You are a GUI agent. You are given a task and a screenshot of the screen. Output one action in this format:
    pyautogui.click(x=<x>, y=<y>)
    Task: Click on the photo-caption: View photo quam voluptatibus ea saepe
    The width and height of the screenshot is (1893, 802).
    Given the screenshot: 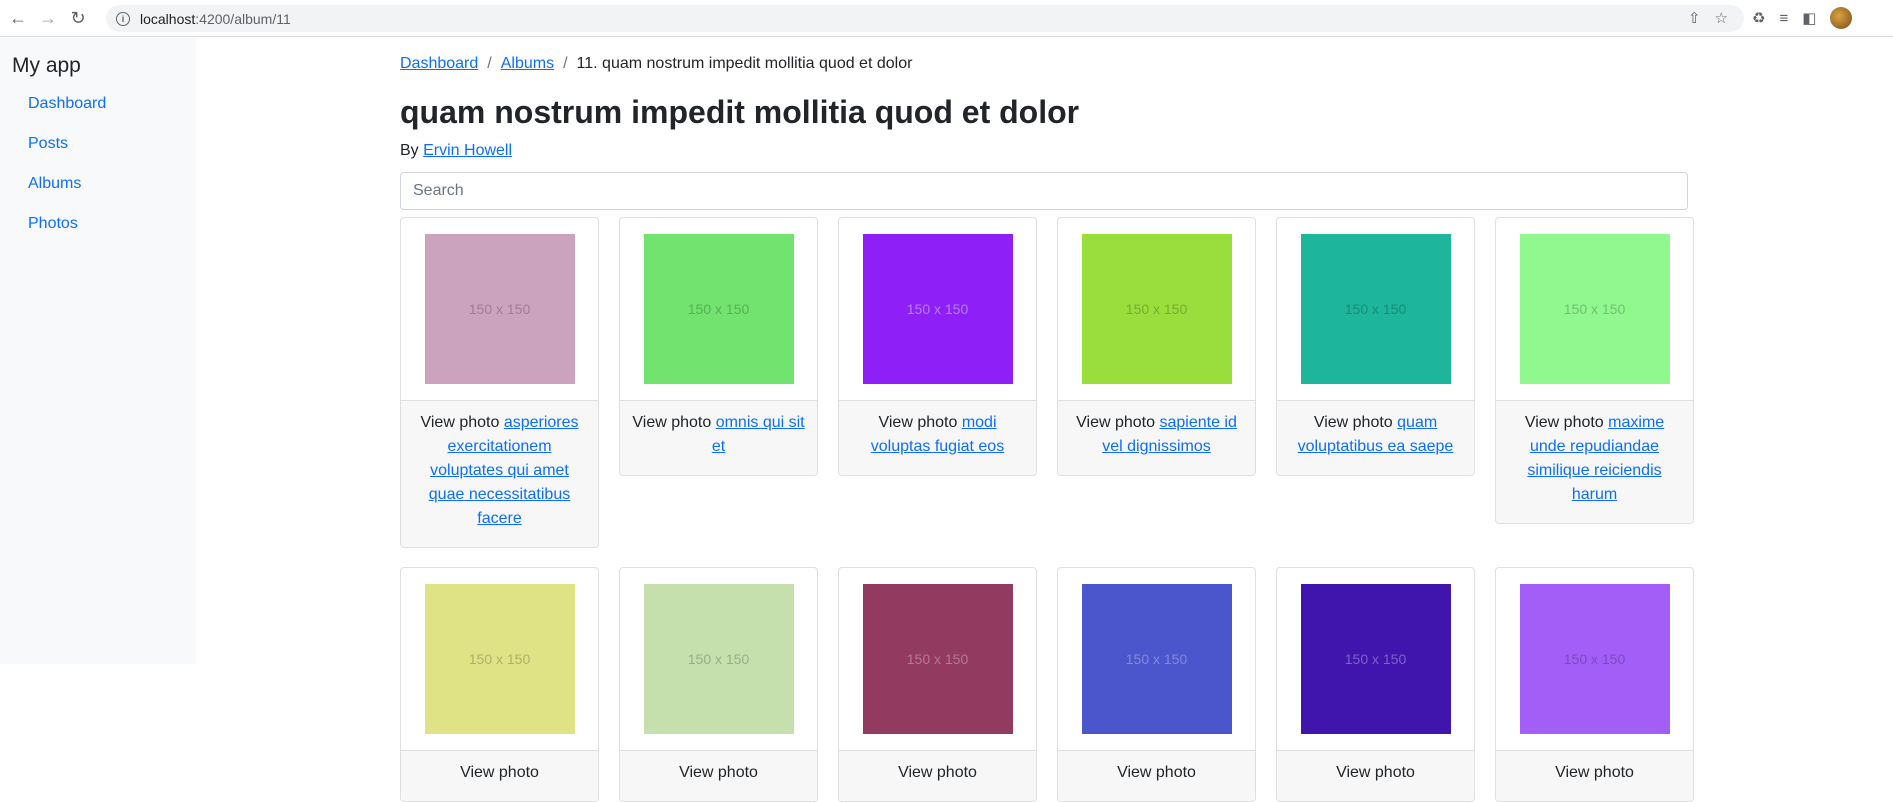 What is the action you would take?
    pyautogui.click(x=1375, y=437)
    